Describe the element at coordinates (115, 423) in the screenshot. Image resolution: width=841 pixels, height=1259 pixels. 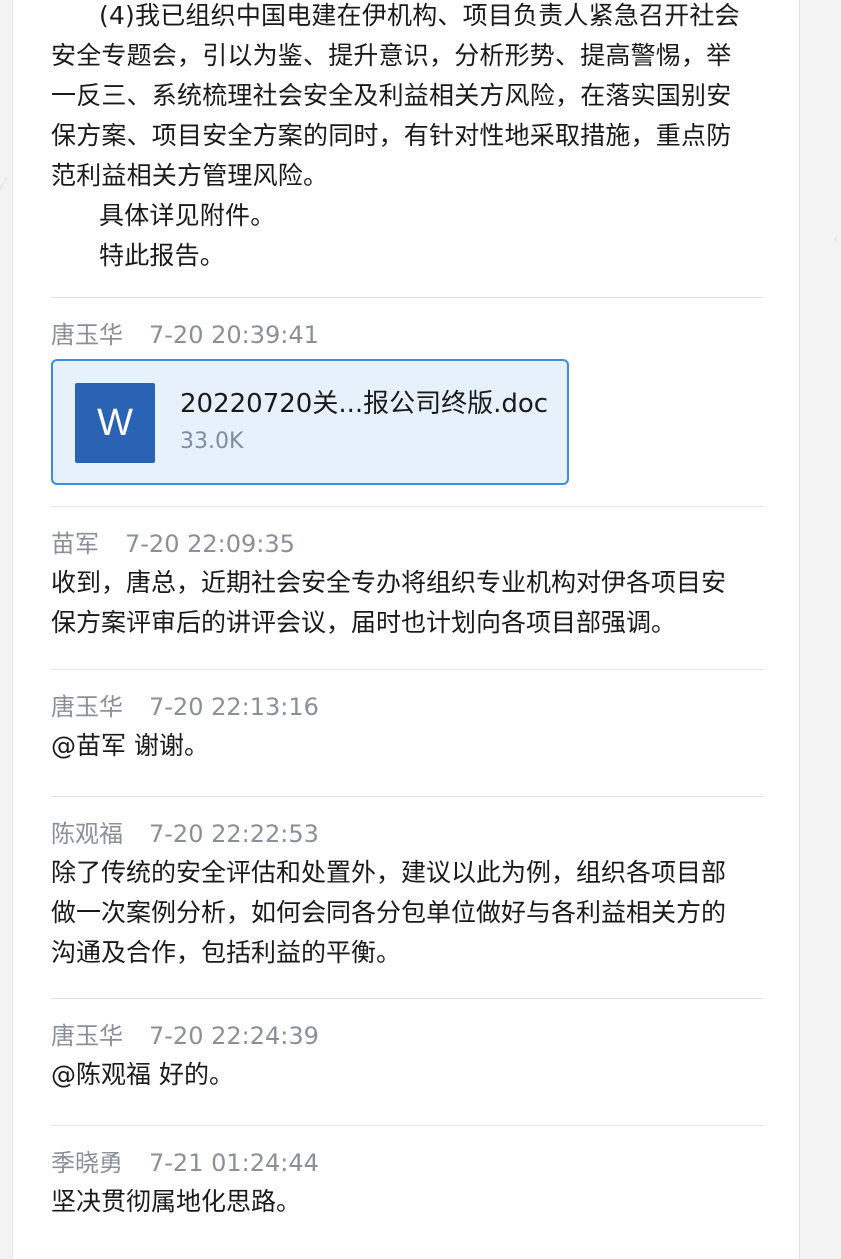
I see `word-doc-icon: W` at that location.